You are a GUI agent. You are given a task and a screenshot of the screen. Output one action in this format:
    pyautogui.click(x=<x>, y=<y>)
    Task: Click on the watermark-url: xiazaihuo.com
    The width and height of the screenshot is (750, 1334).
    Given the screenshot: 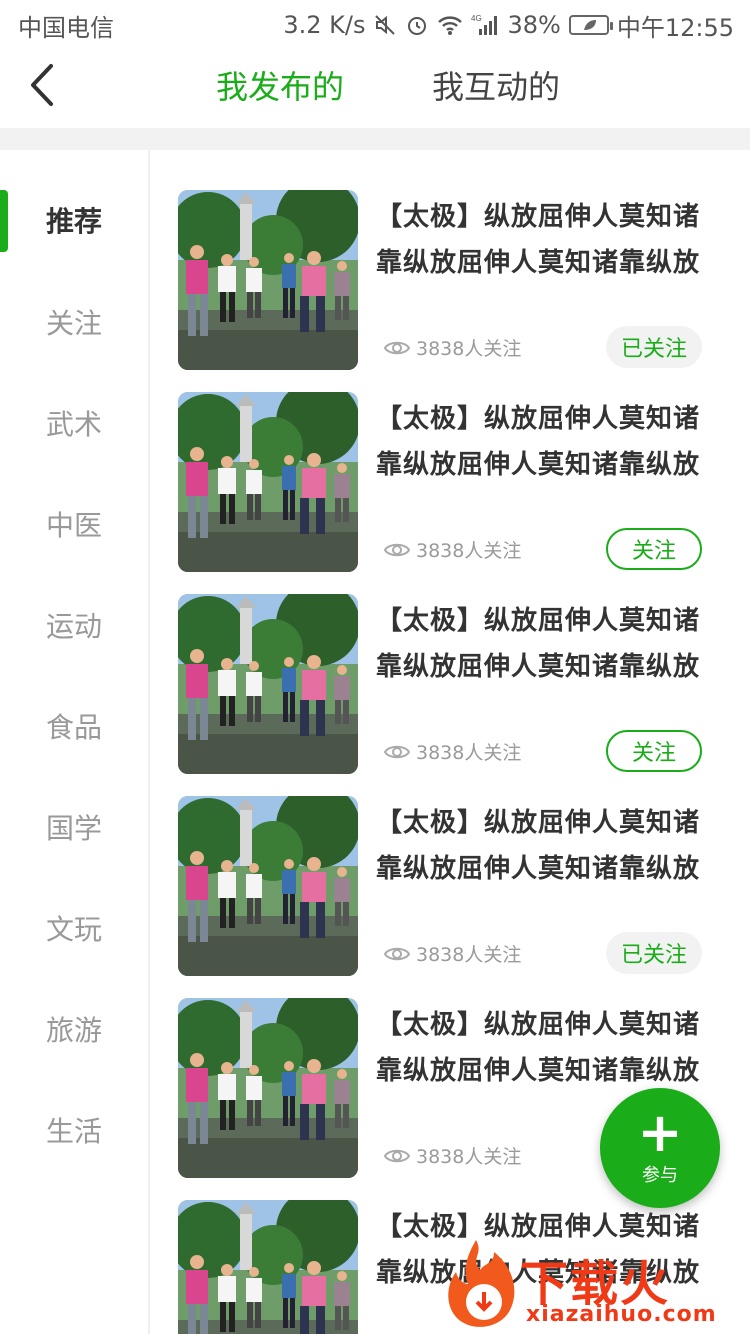 What is the action you would take?
    pyautogui.click(x=621, y=1314)
    